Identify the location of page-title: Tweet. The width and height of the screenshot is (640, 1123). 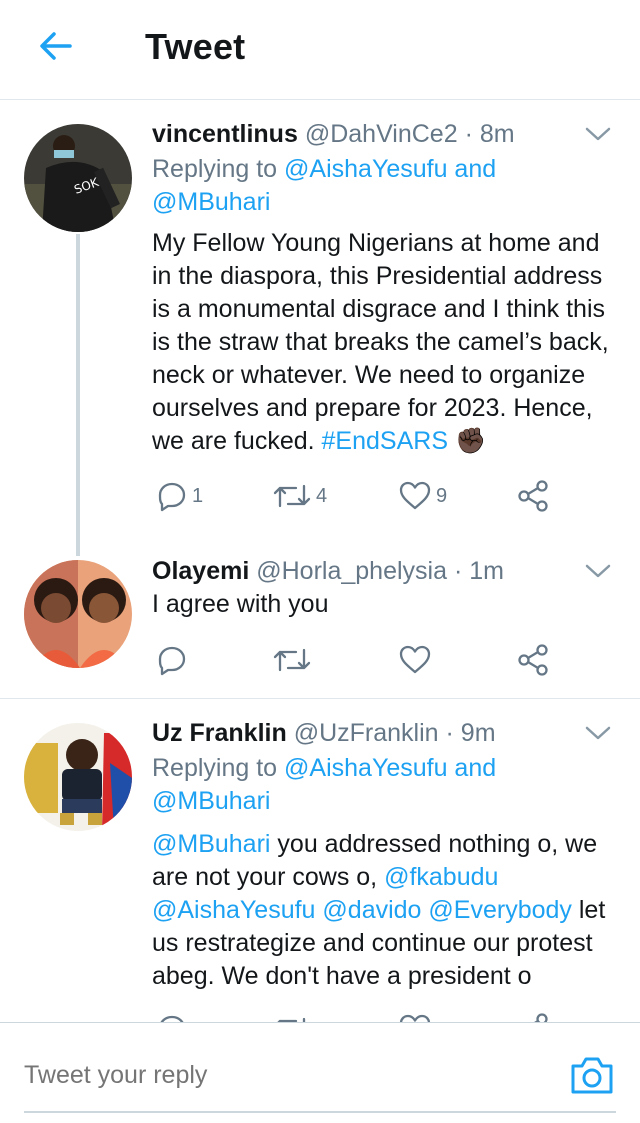
(195, 46).